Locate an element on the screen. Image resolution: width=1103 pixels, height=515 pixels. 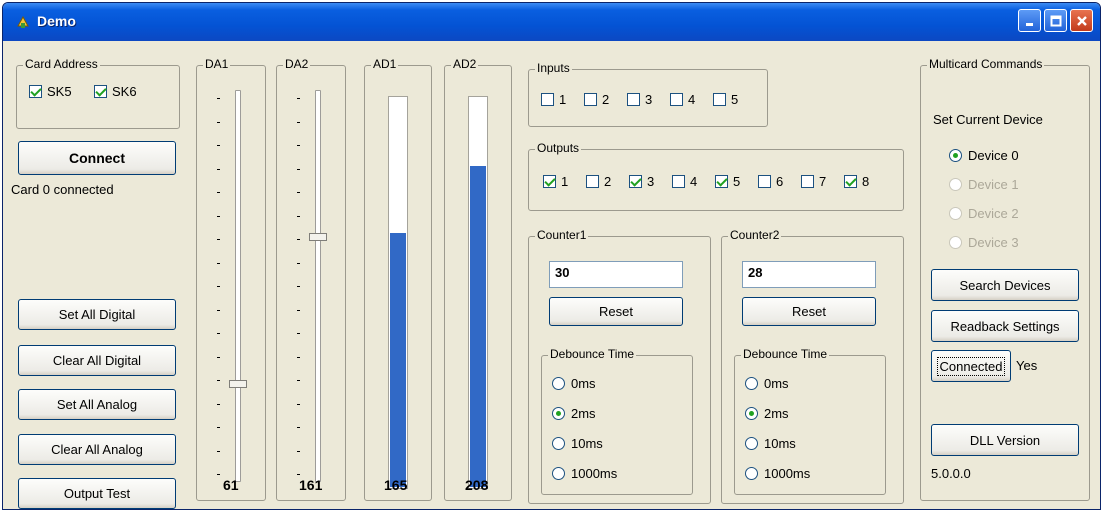
input-checkbox-3-box-icon is located at coordinates (633, 99).